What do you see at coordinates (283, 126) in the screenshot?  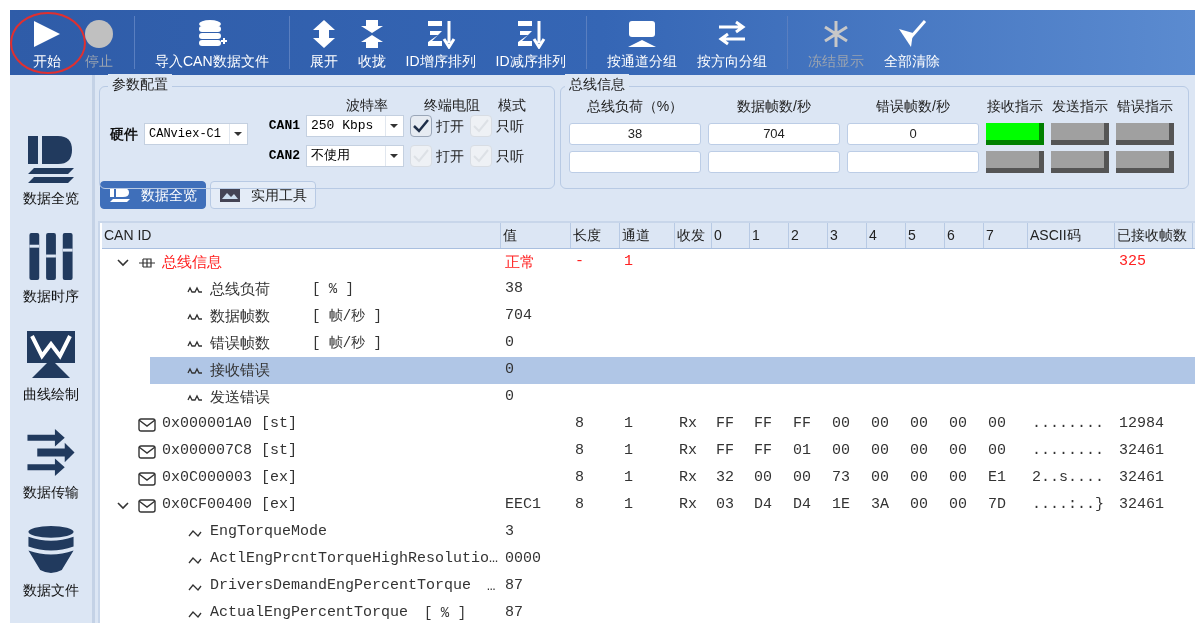 I see `channel-label: CAN1` at bounding box center [283, 126].